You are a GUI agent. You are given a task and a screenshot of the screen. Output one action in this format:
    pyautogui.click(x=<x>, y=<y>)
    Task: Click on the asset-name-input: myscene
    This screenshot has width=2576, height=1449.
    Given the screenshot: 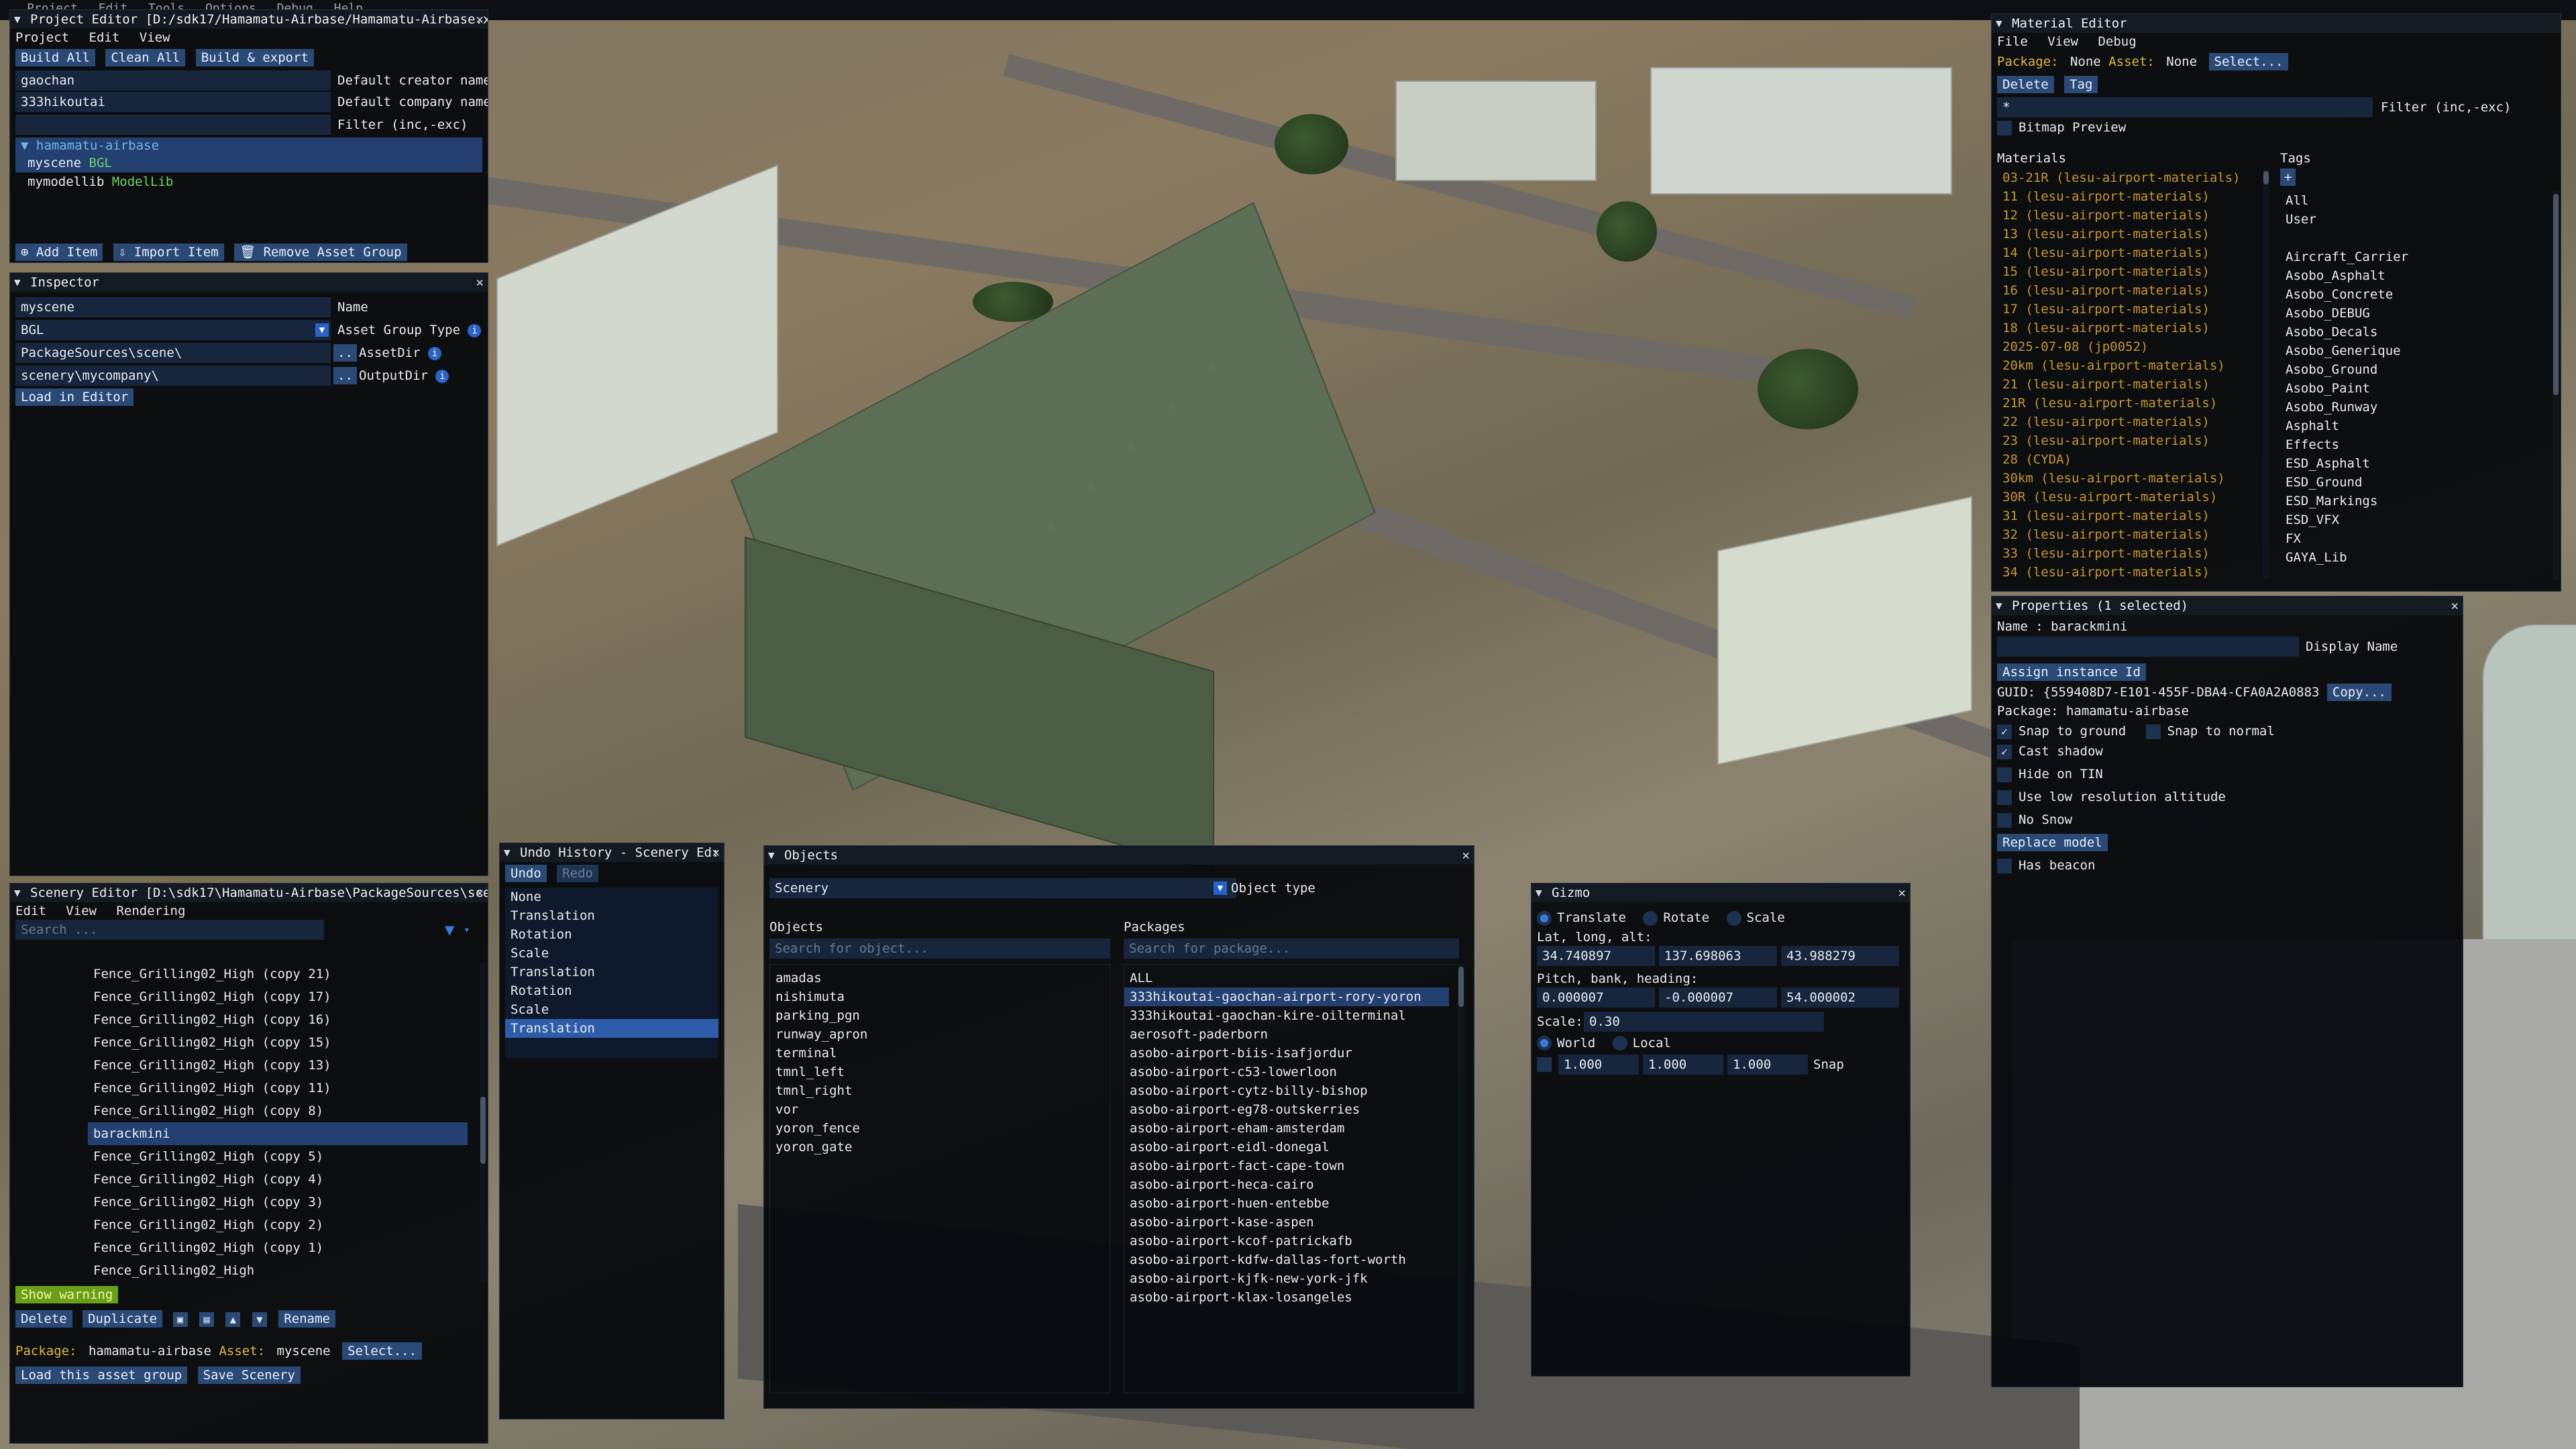 What is the action you would take?
    pyautogui.click(x=173, y=307)
    